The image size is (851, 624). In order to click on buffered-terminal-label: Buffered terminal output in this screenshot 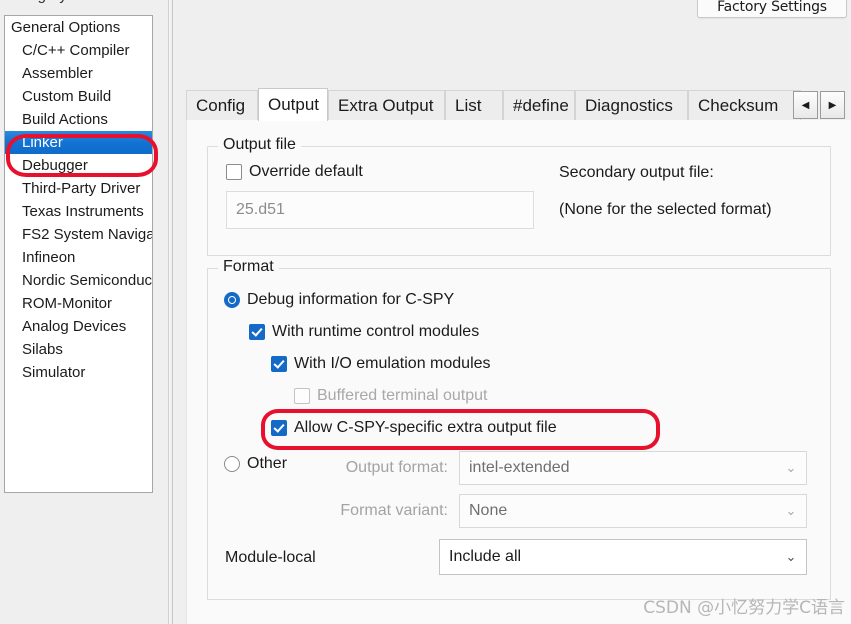, I will do `click(402, 395)`.